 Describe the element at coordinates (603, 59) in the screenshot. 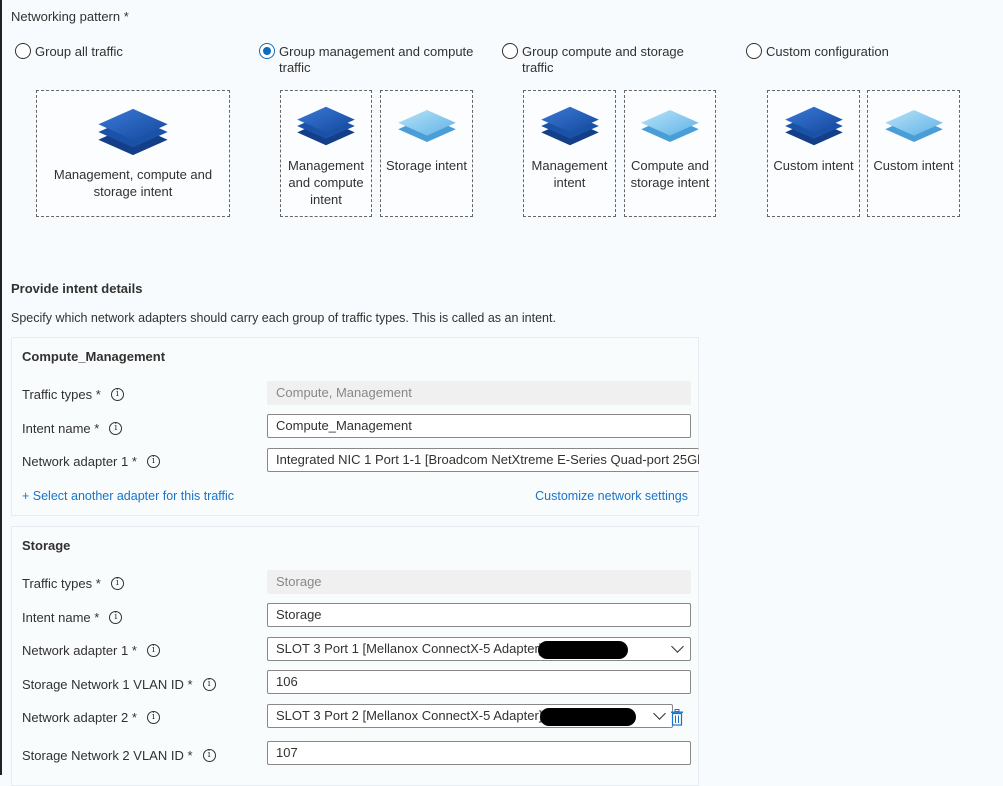

I see `radio-label: Group compute and storage traffic` at that location.